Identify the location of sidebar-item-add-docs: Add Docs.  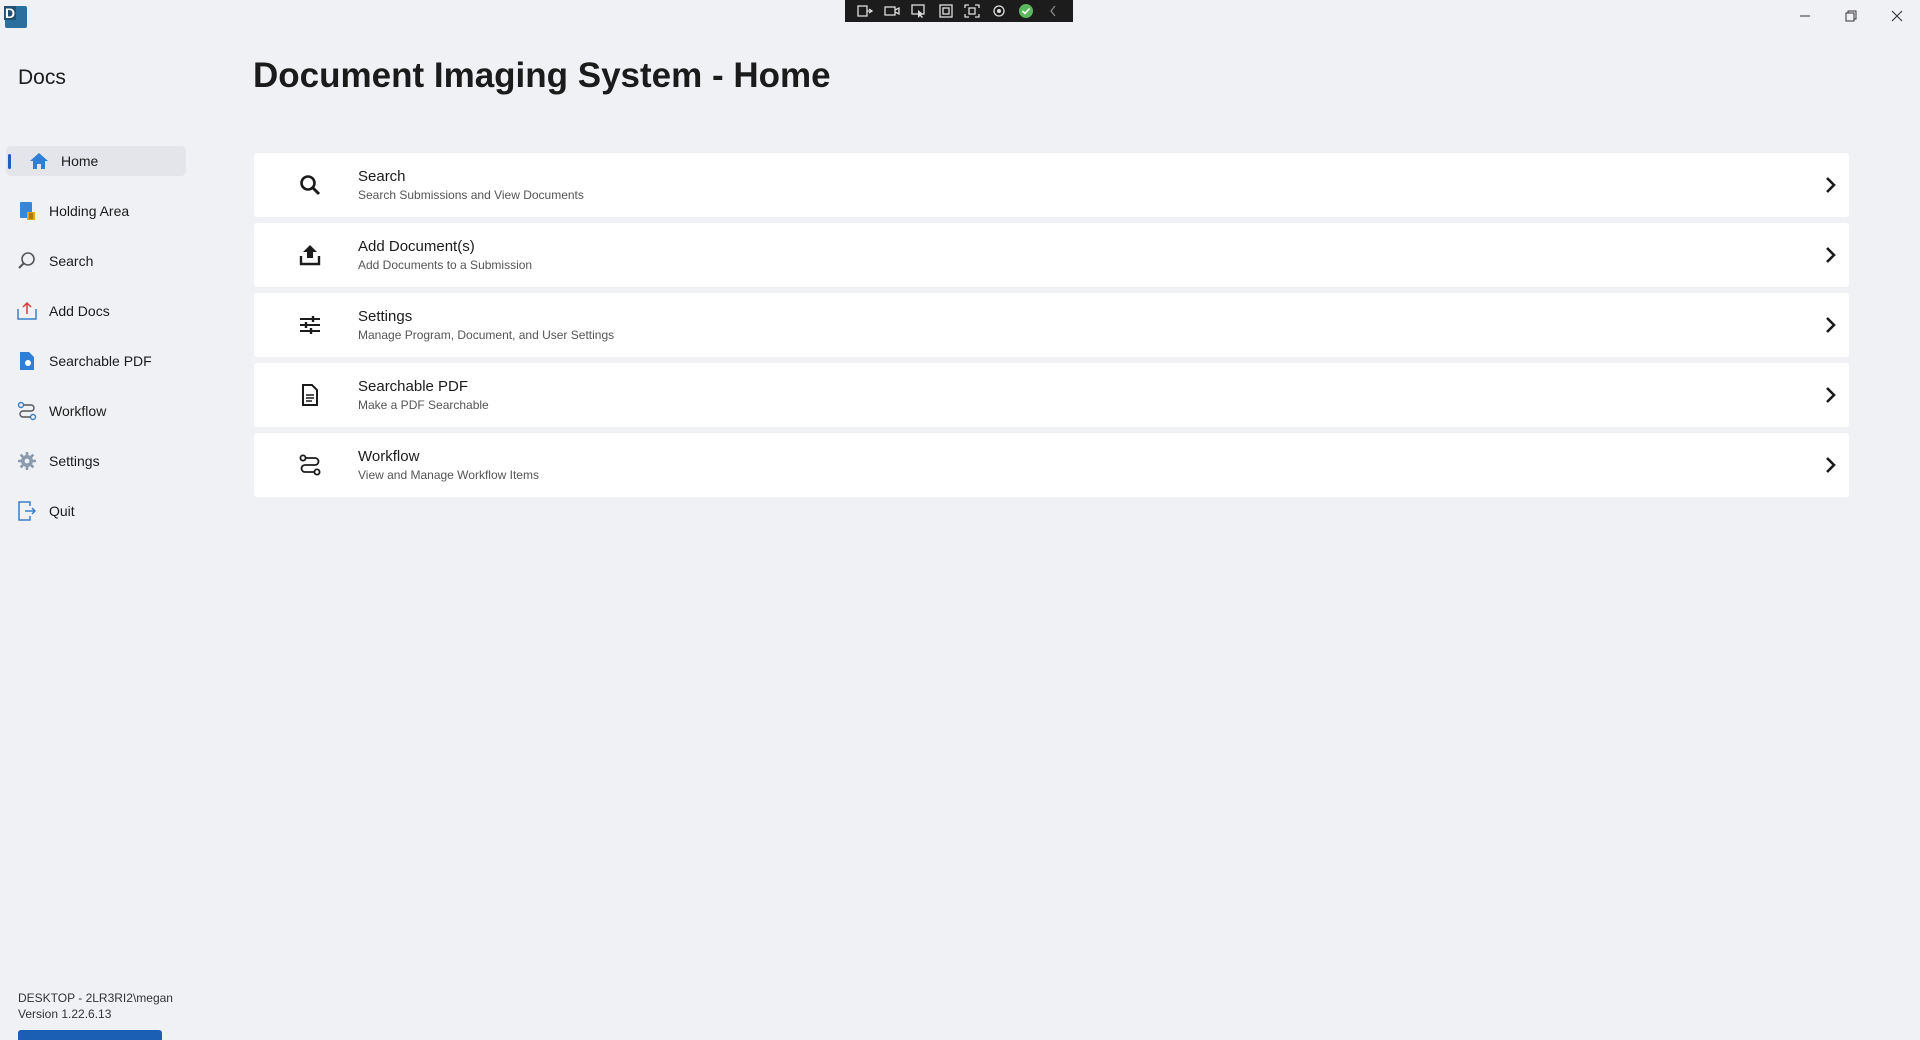
(96, 311).